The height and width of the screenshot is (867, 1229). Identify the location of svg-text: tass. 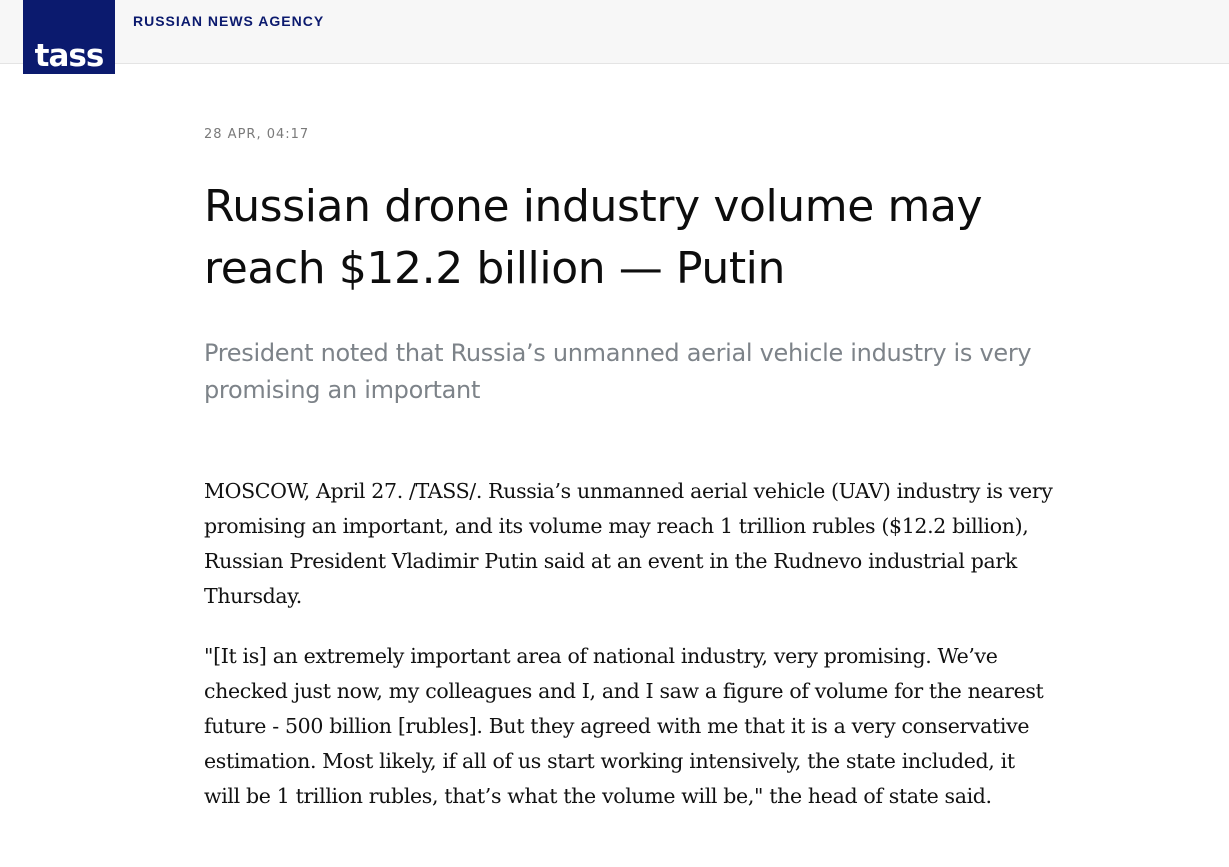
(69, 56).